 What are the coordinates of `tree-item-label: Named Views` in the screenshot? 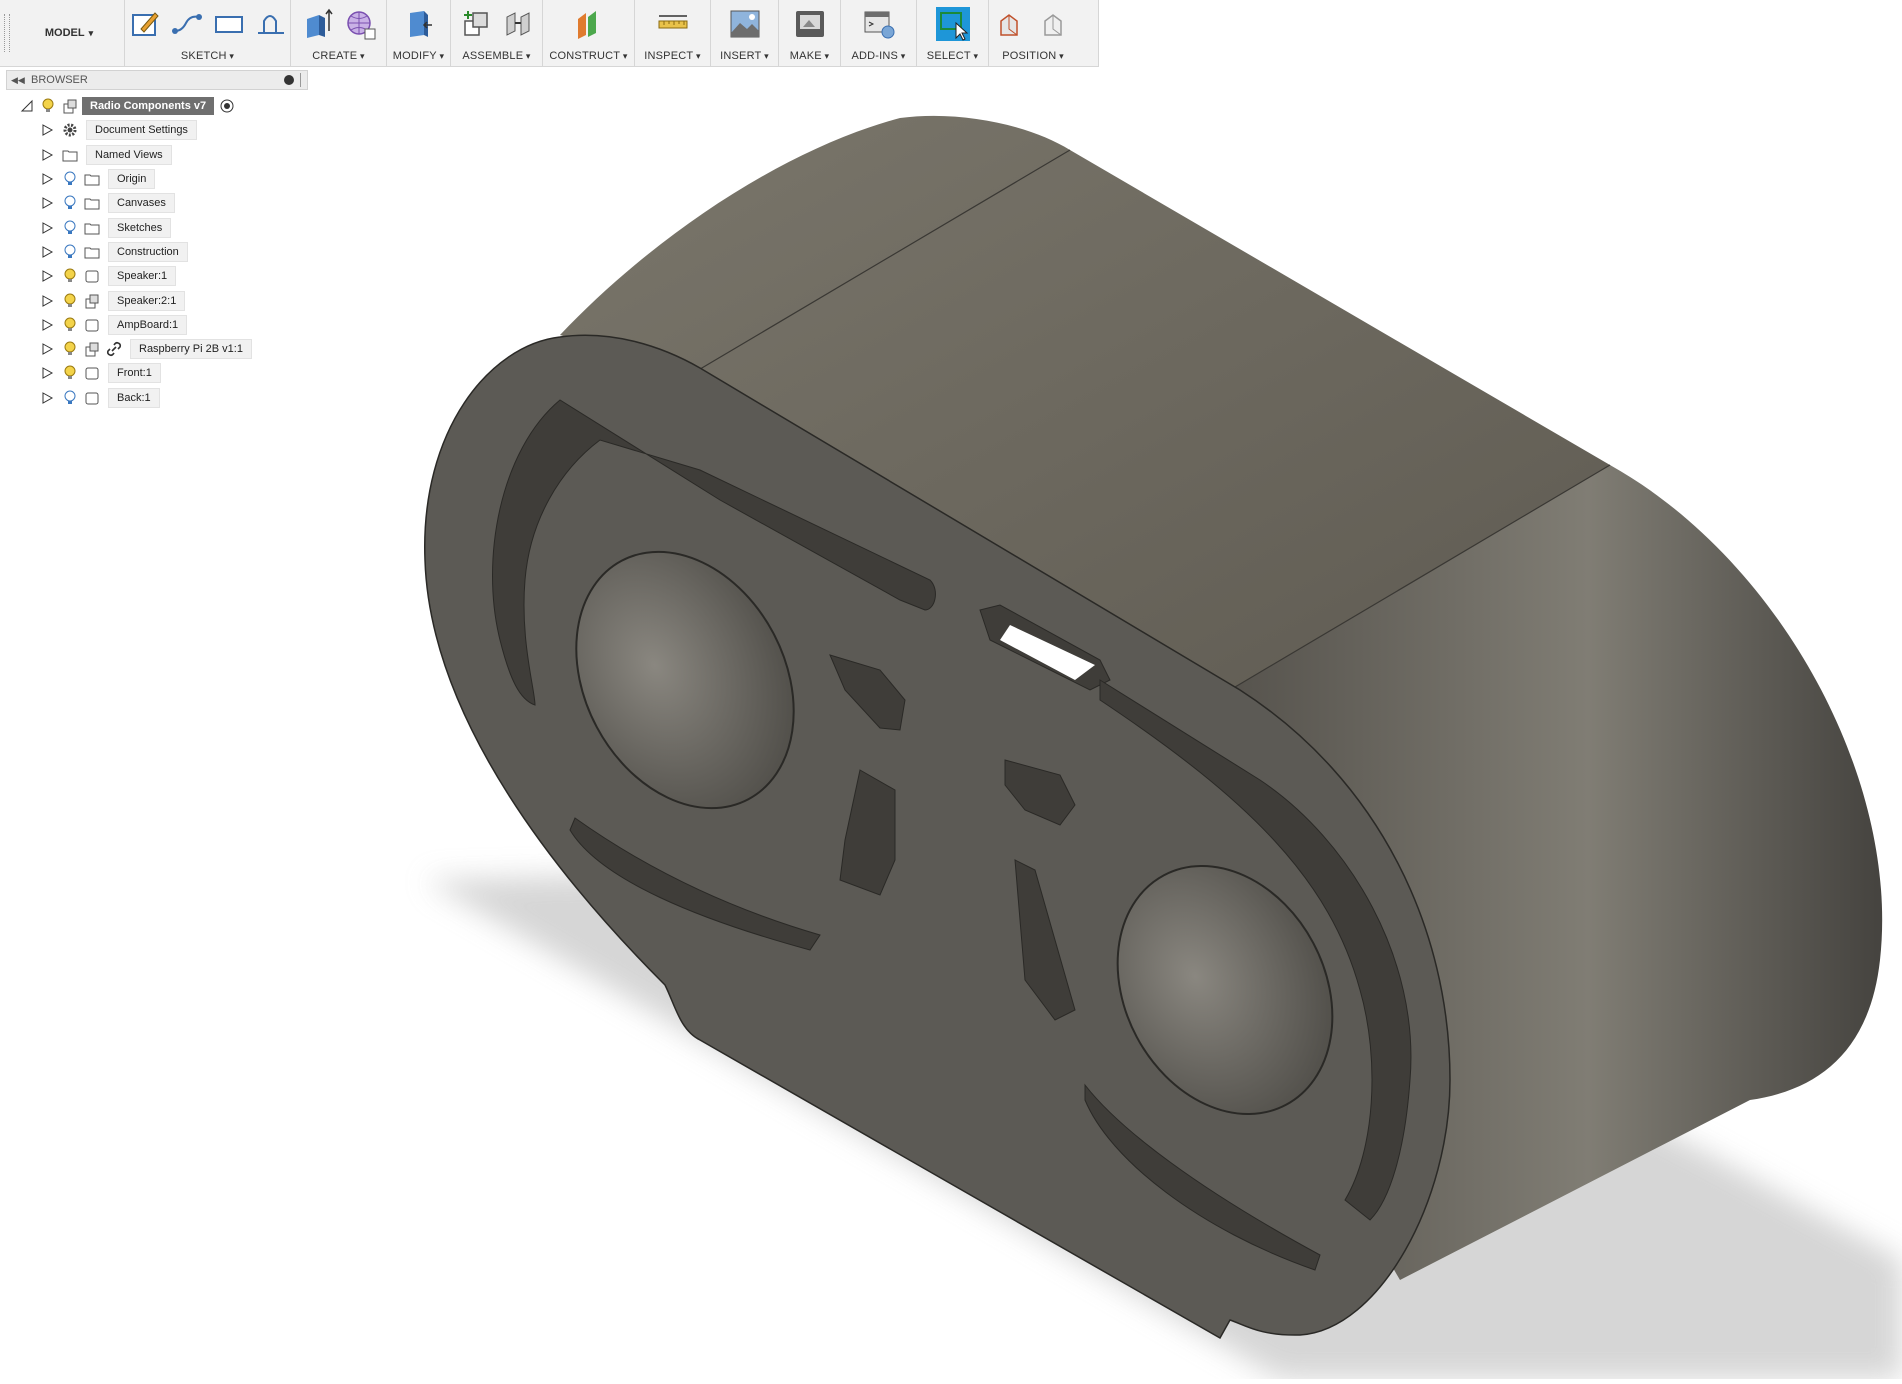 It's located at (129, 154).